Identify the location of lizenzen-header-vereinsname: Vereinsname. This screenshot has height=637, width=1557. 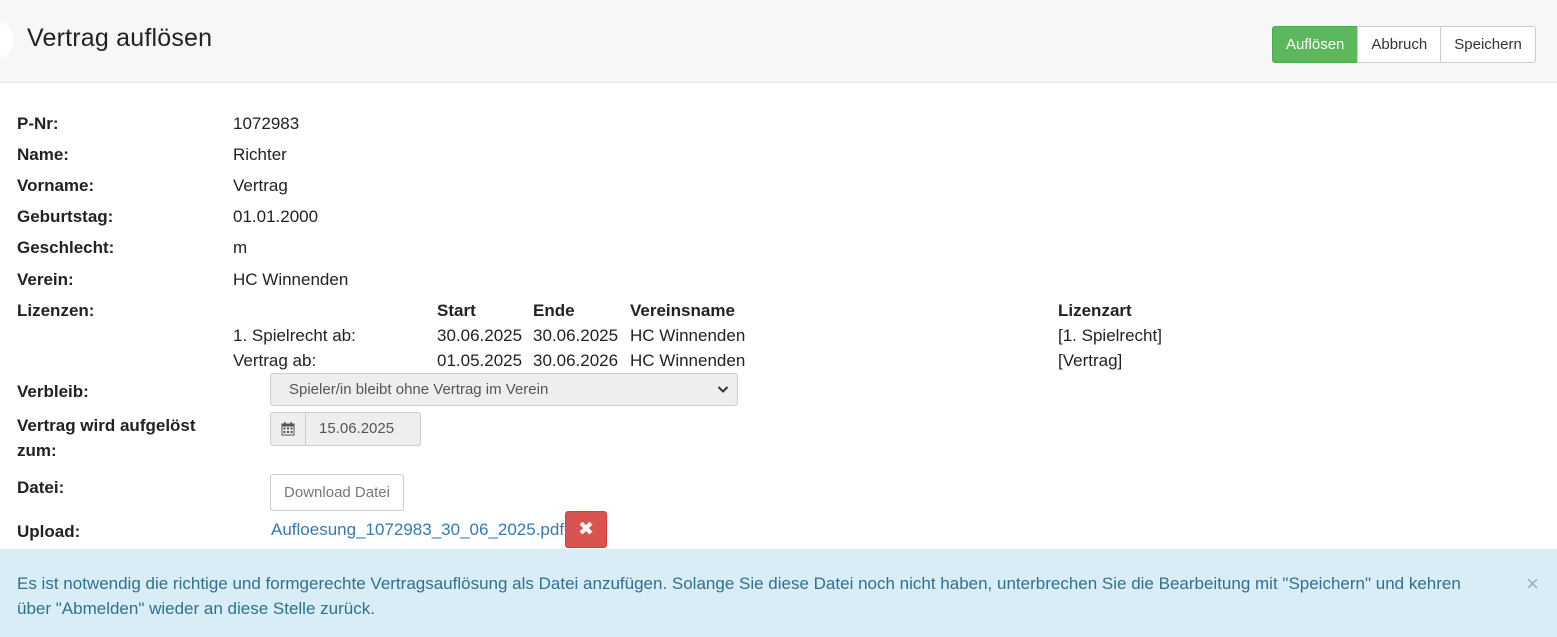
(682, 310).